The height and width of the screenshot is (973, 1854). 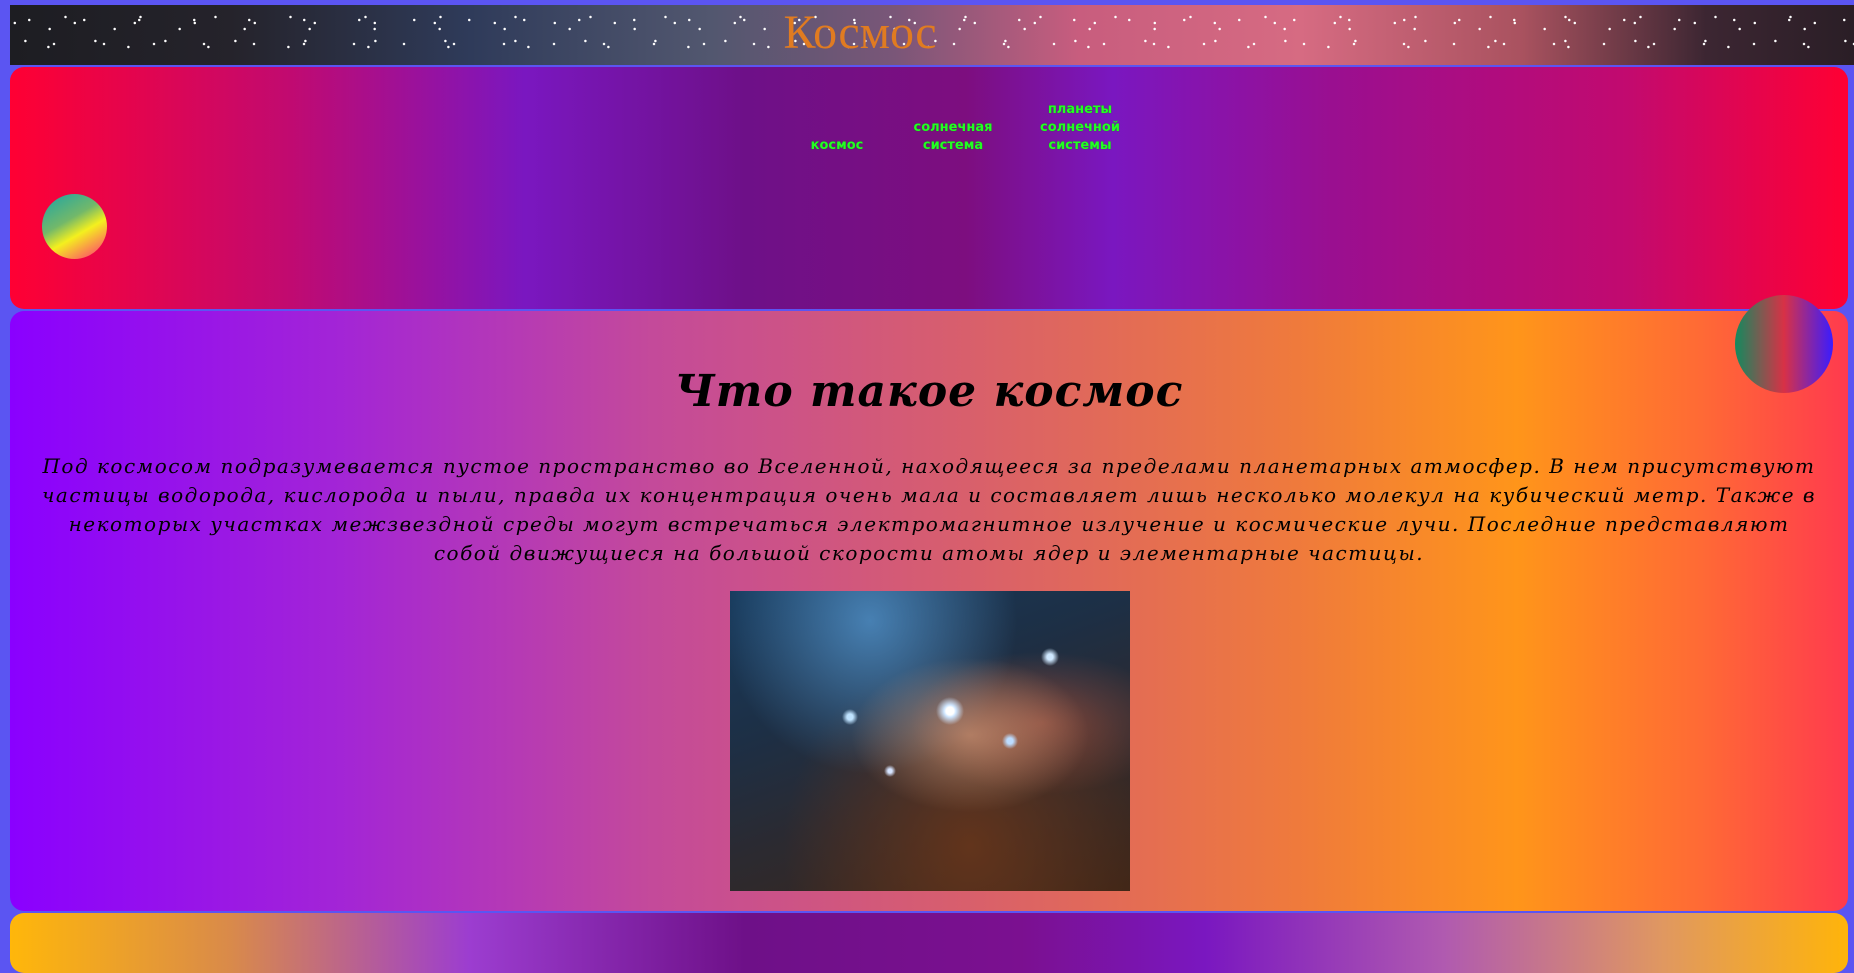 I want to click on nav-item-solar-system: солнечная система, so click(x=953, y=137).